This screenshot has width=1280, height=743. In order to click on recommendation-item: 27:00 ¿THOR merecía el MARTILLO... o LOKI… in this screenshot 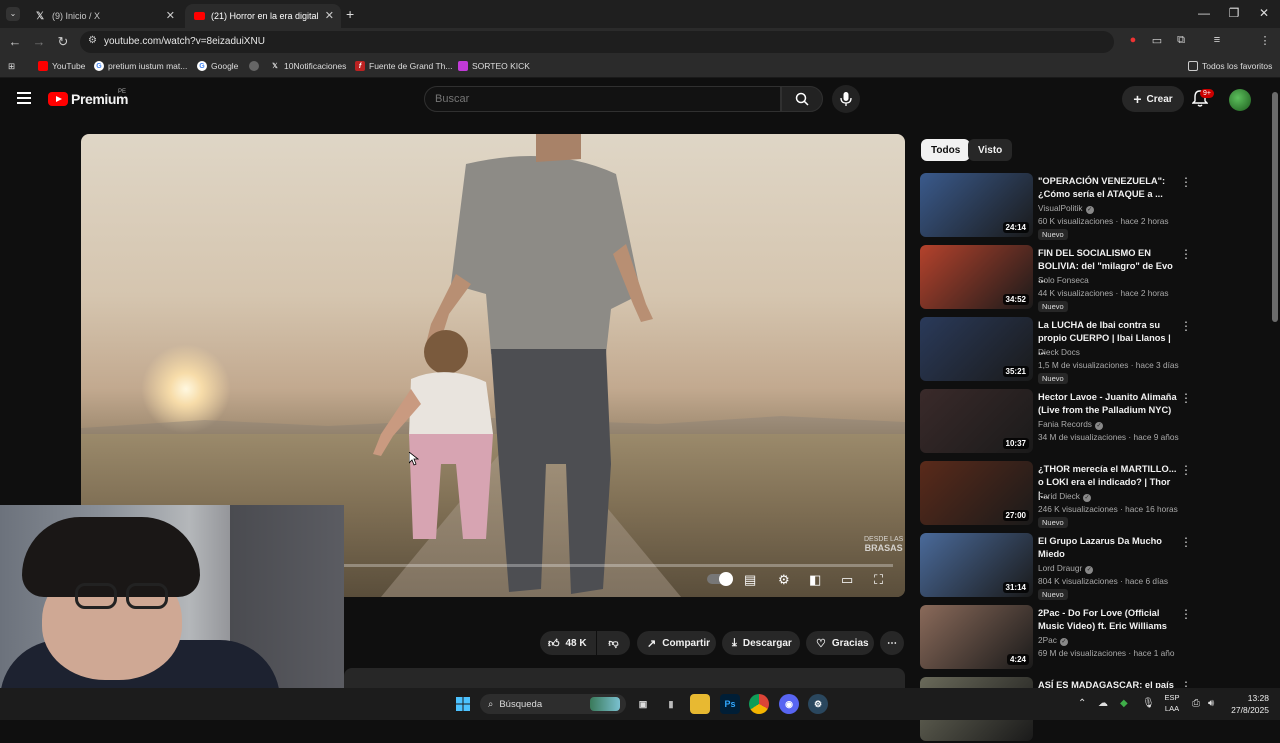, I will do `click(1056, 494)`.